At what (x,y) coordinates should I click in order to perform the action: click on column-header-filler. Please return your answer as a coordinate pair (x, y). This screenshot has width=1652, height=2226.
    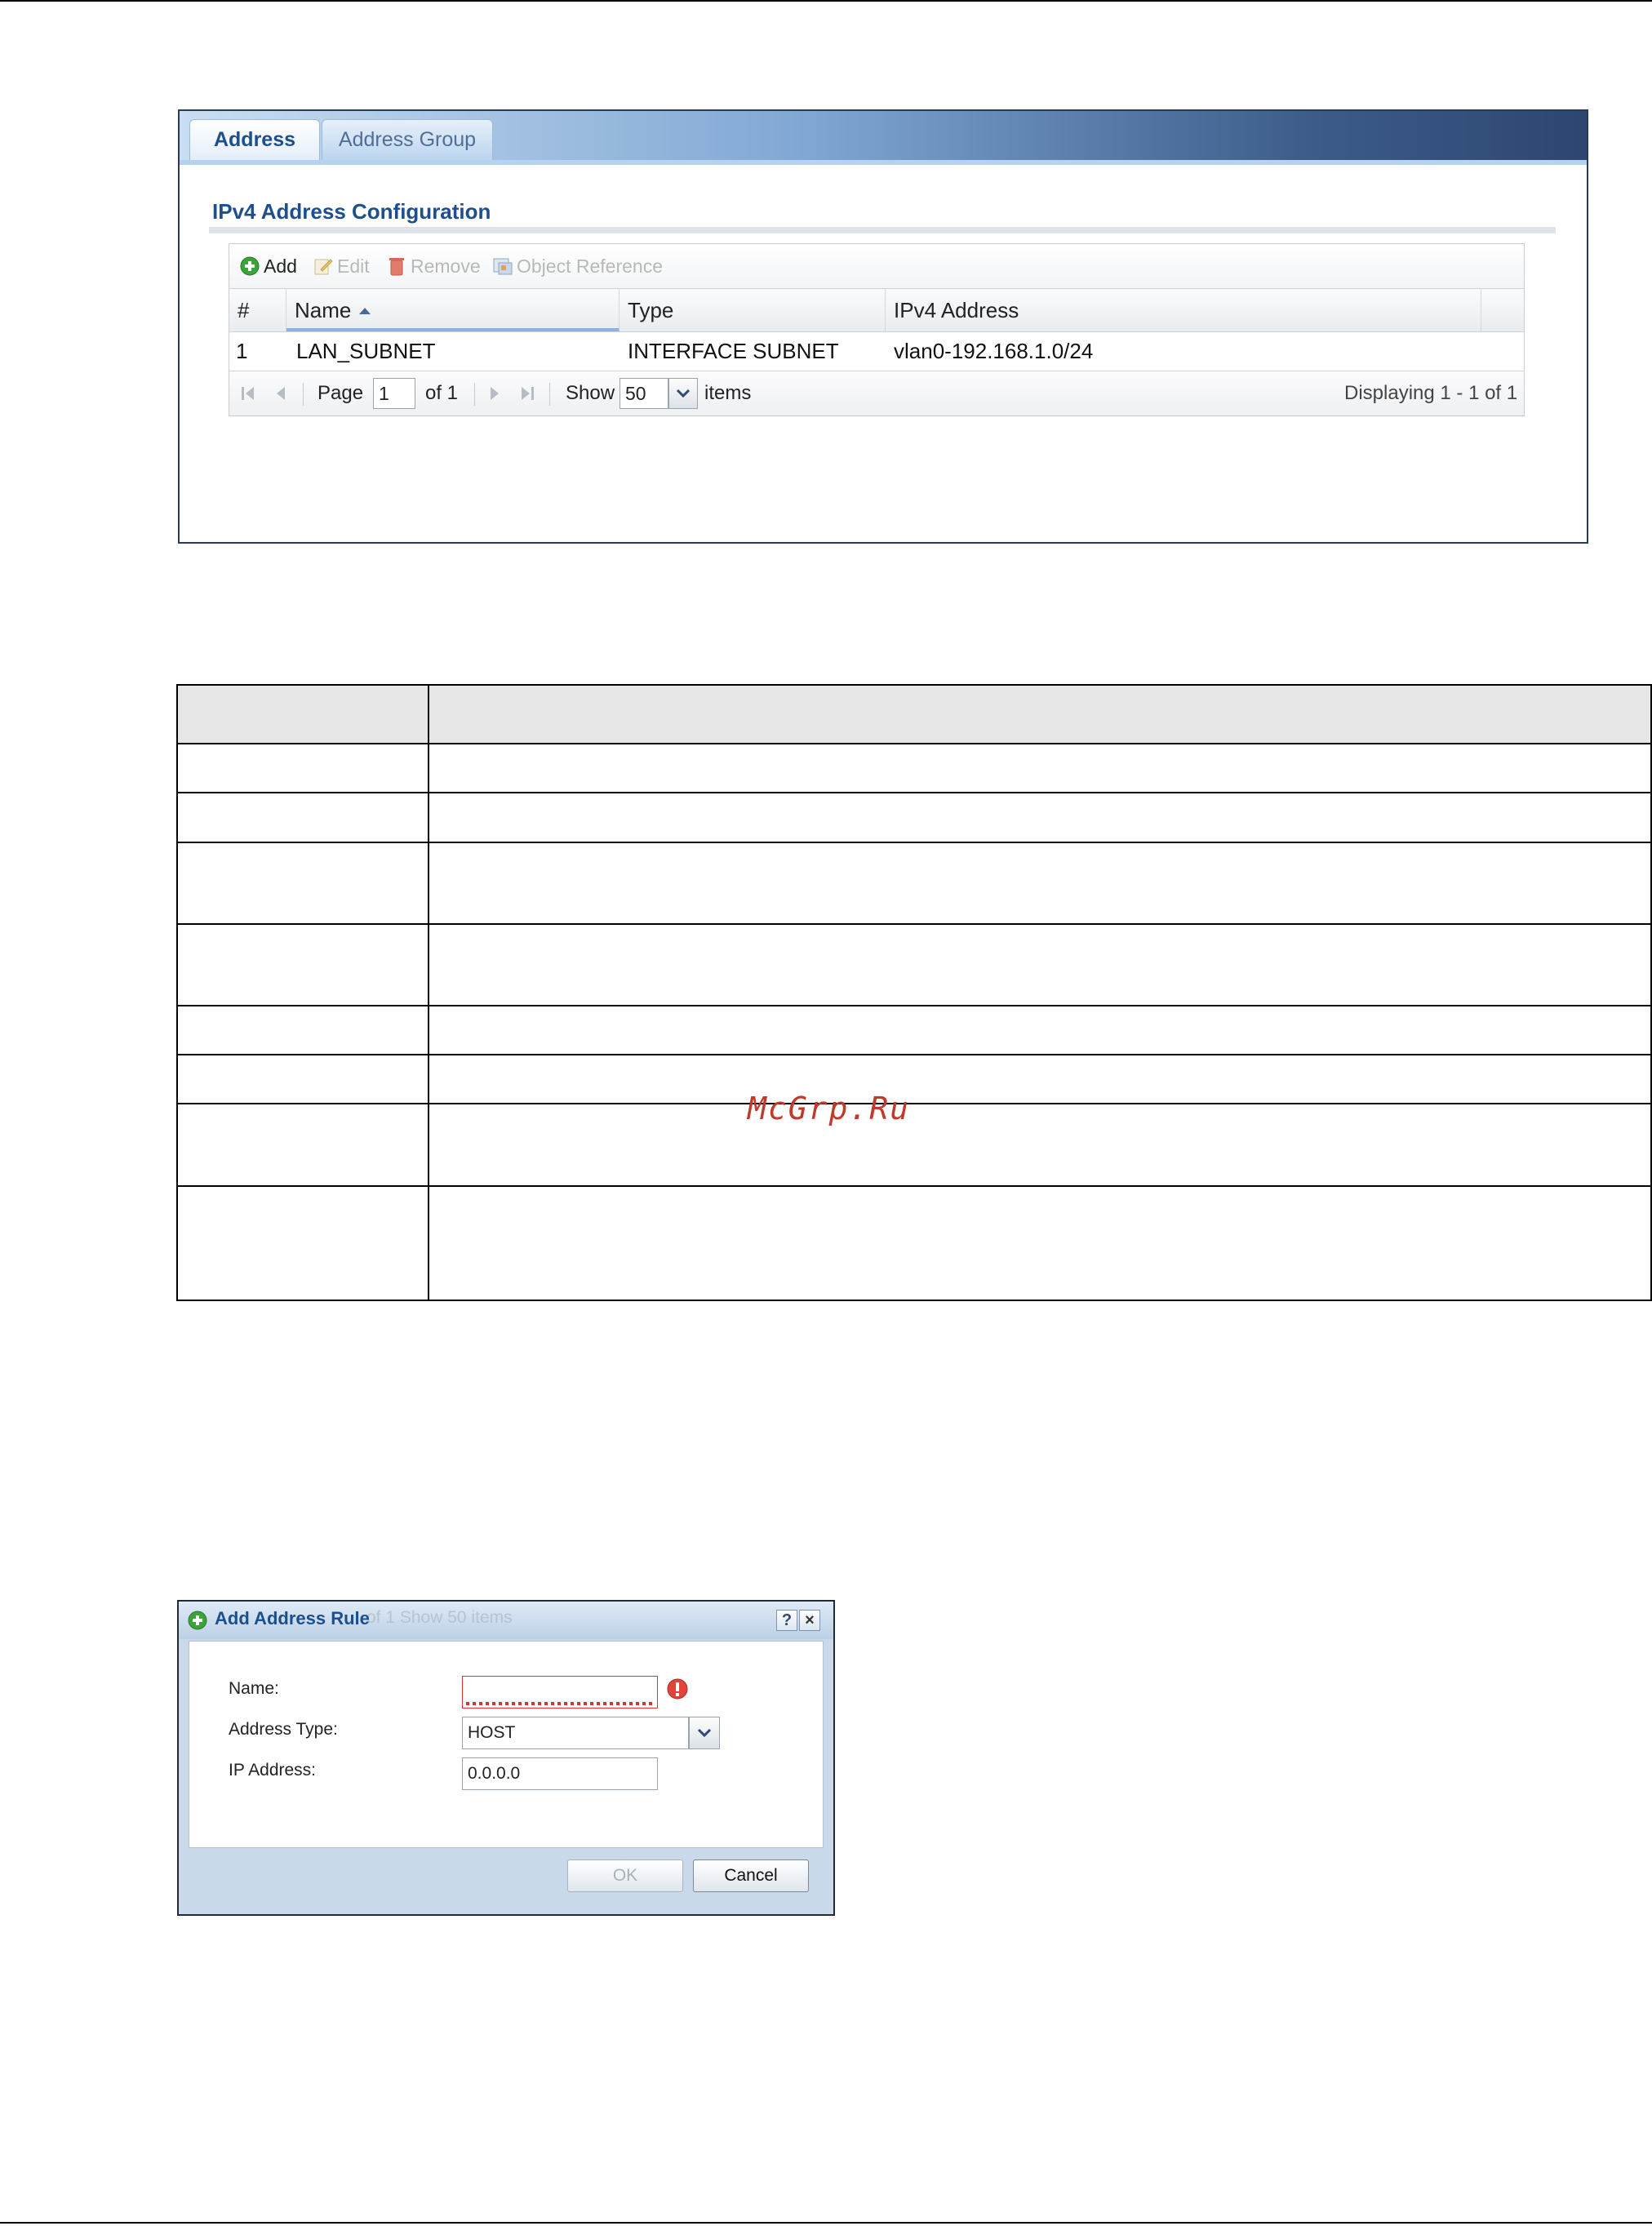
    Looking at the image, I should click on (1502, 310).